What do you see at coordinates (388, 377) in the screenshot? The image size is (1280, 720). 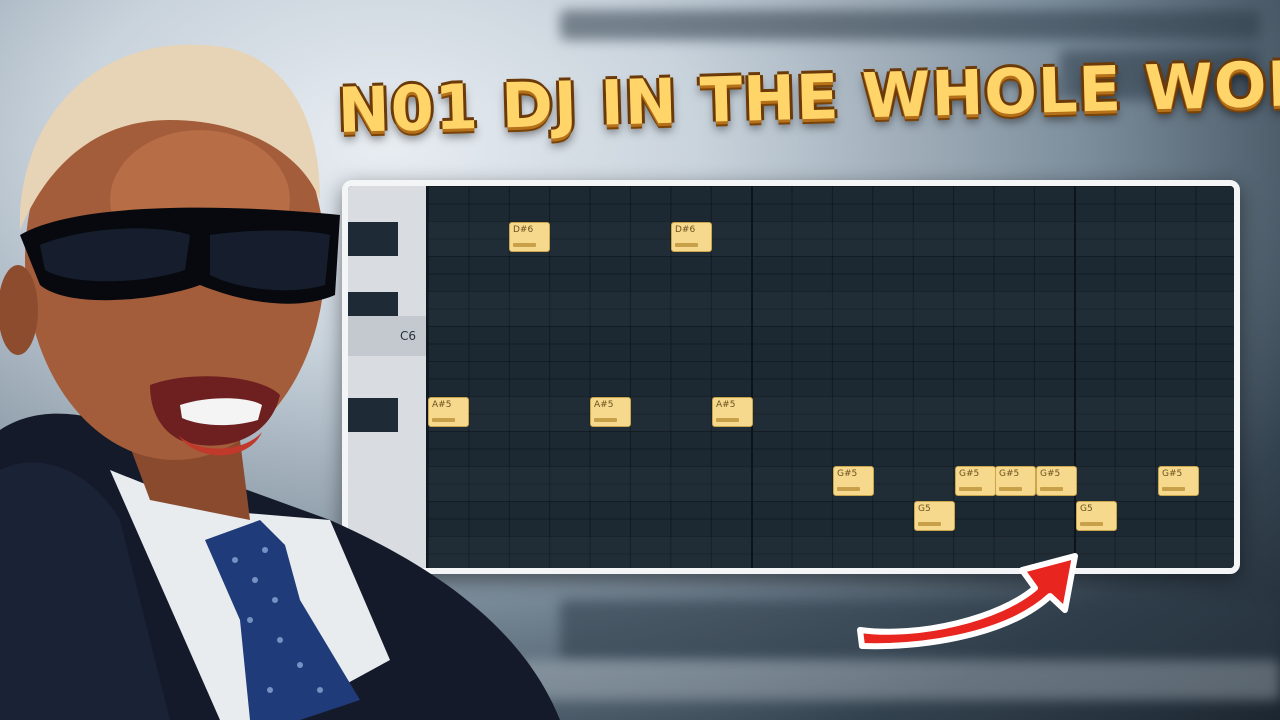 I see `piano-keyboard: C6` at bounding box center [388, 377].